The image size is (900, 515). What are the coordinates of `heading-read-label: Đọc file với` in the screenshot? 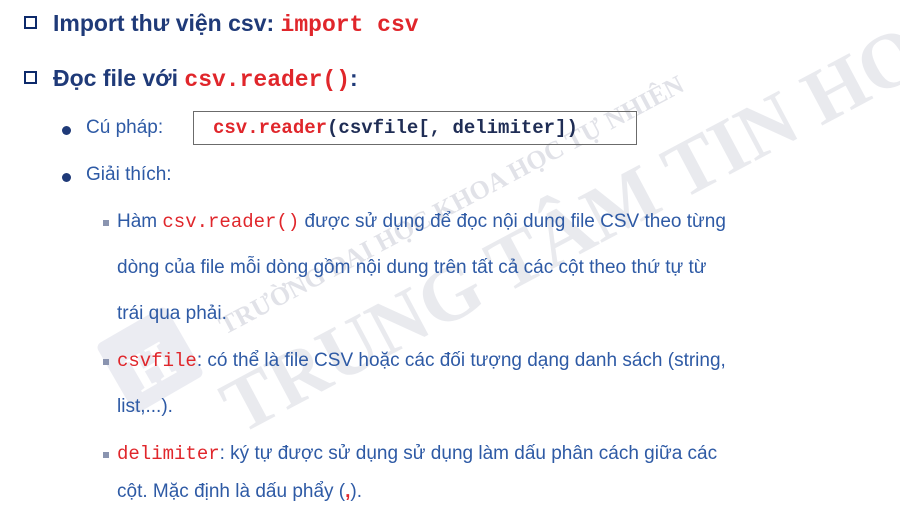 It's located at (119, 78).